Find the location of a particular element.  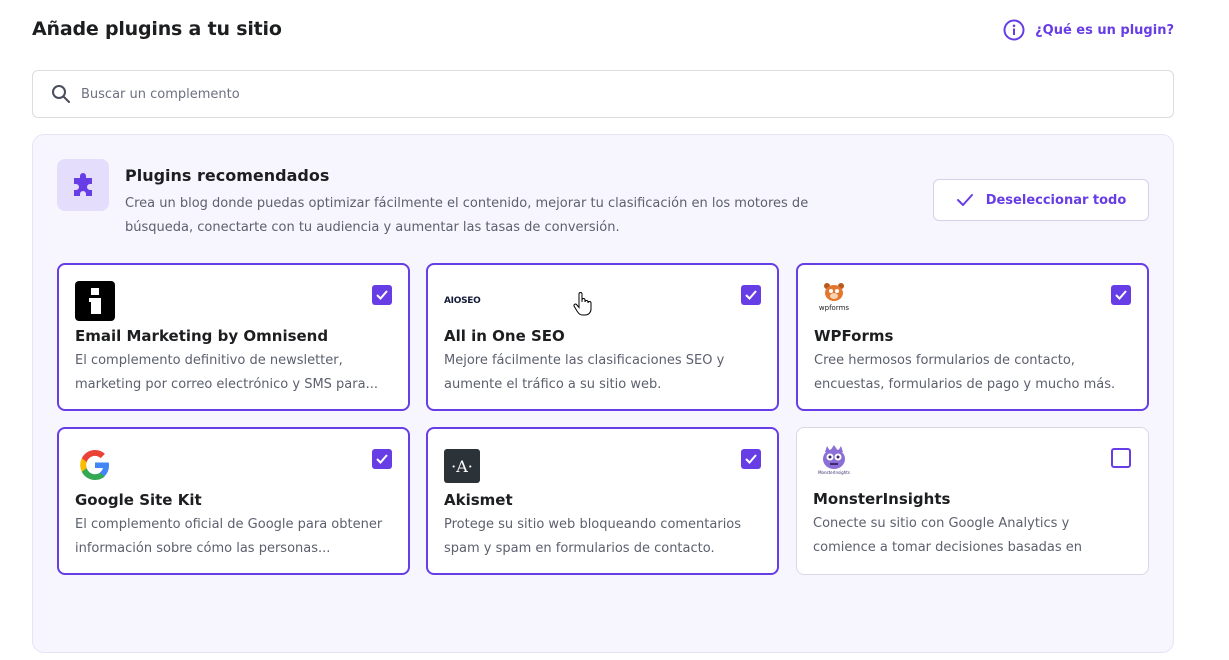

page-title: Añade plugins a tu sitio is located at coordinates (157, 29).